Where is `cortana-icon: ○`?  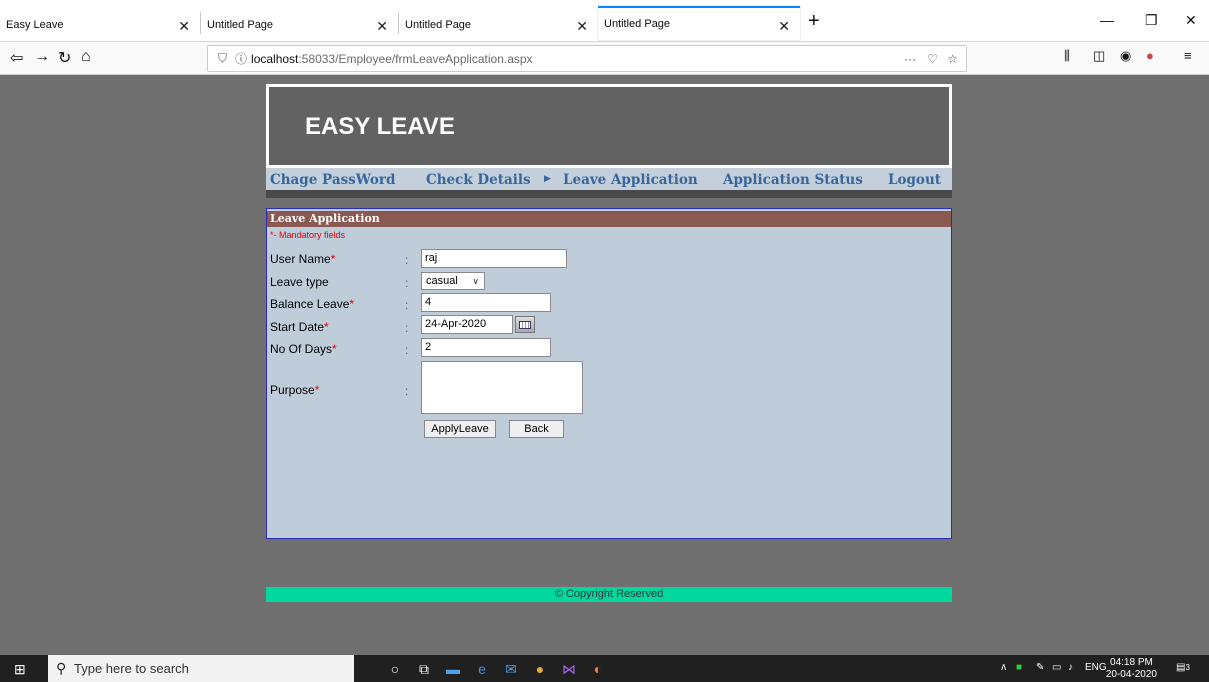
cortana-icon: ○ is located at coordinates (395, 669).